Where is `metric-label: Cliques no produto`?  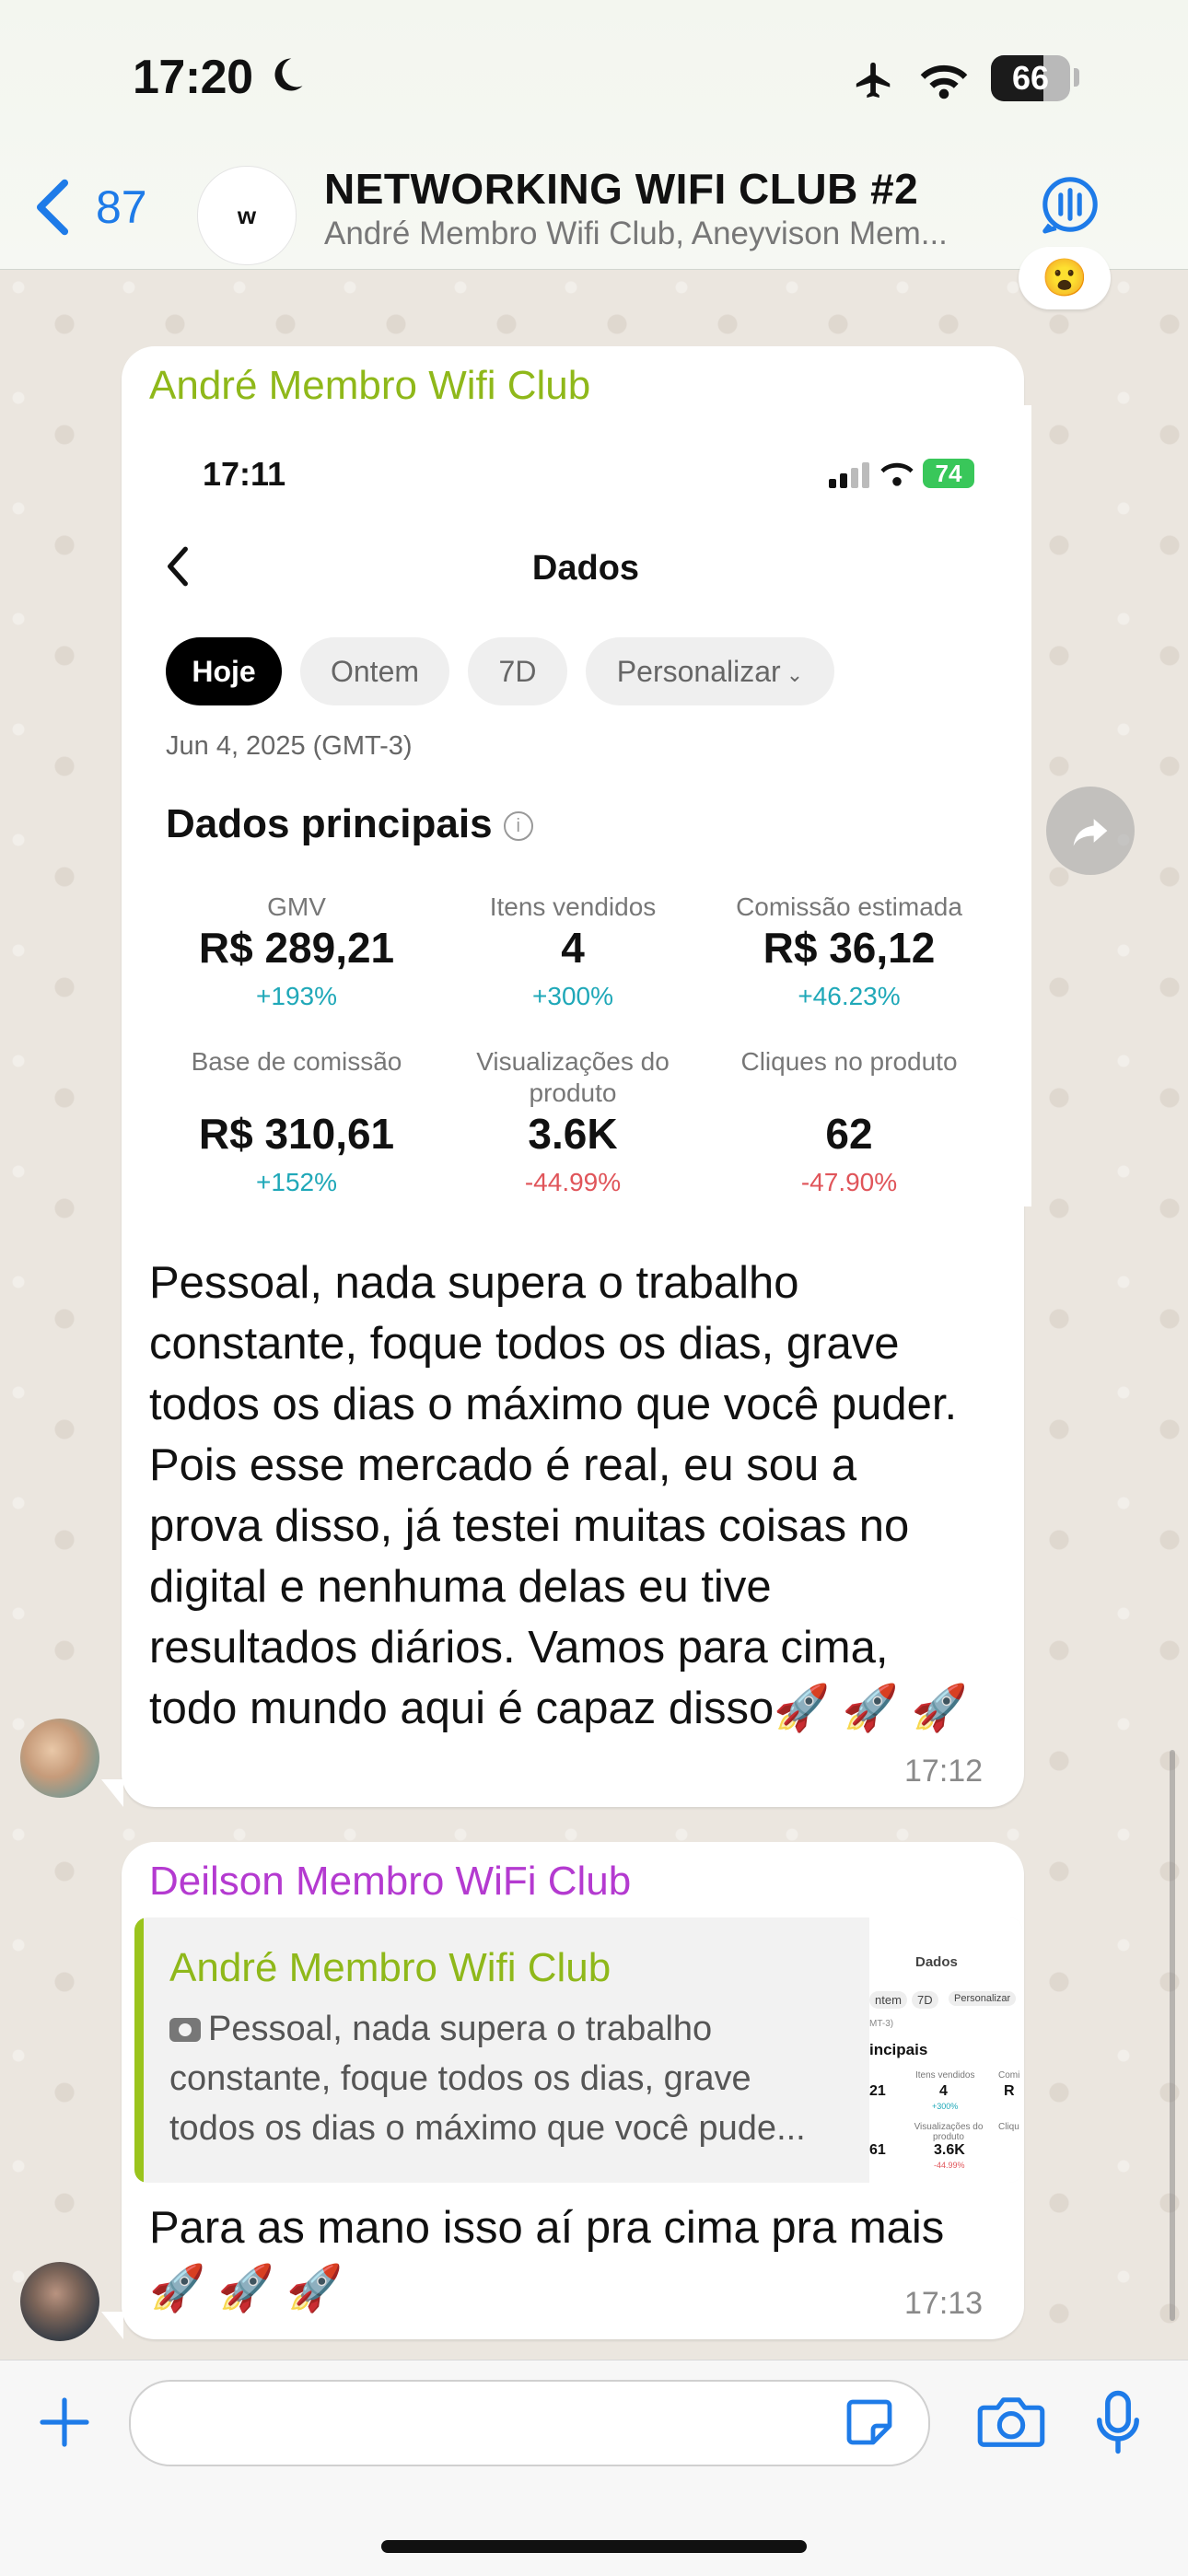
metric-label: Cliques no produto is located at coordinates (849, 1061).